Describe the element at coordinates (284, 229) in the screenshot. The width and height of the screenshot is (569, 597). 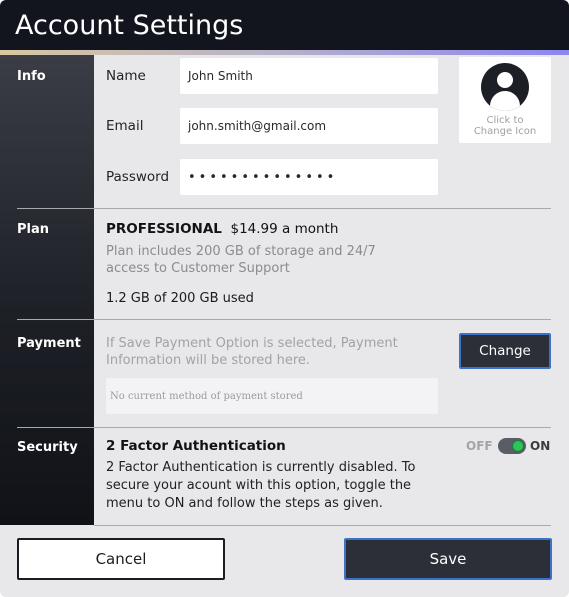
I see `plan-price: $14.99 a month` at that location.